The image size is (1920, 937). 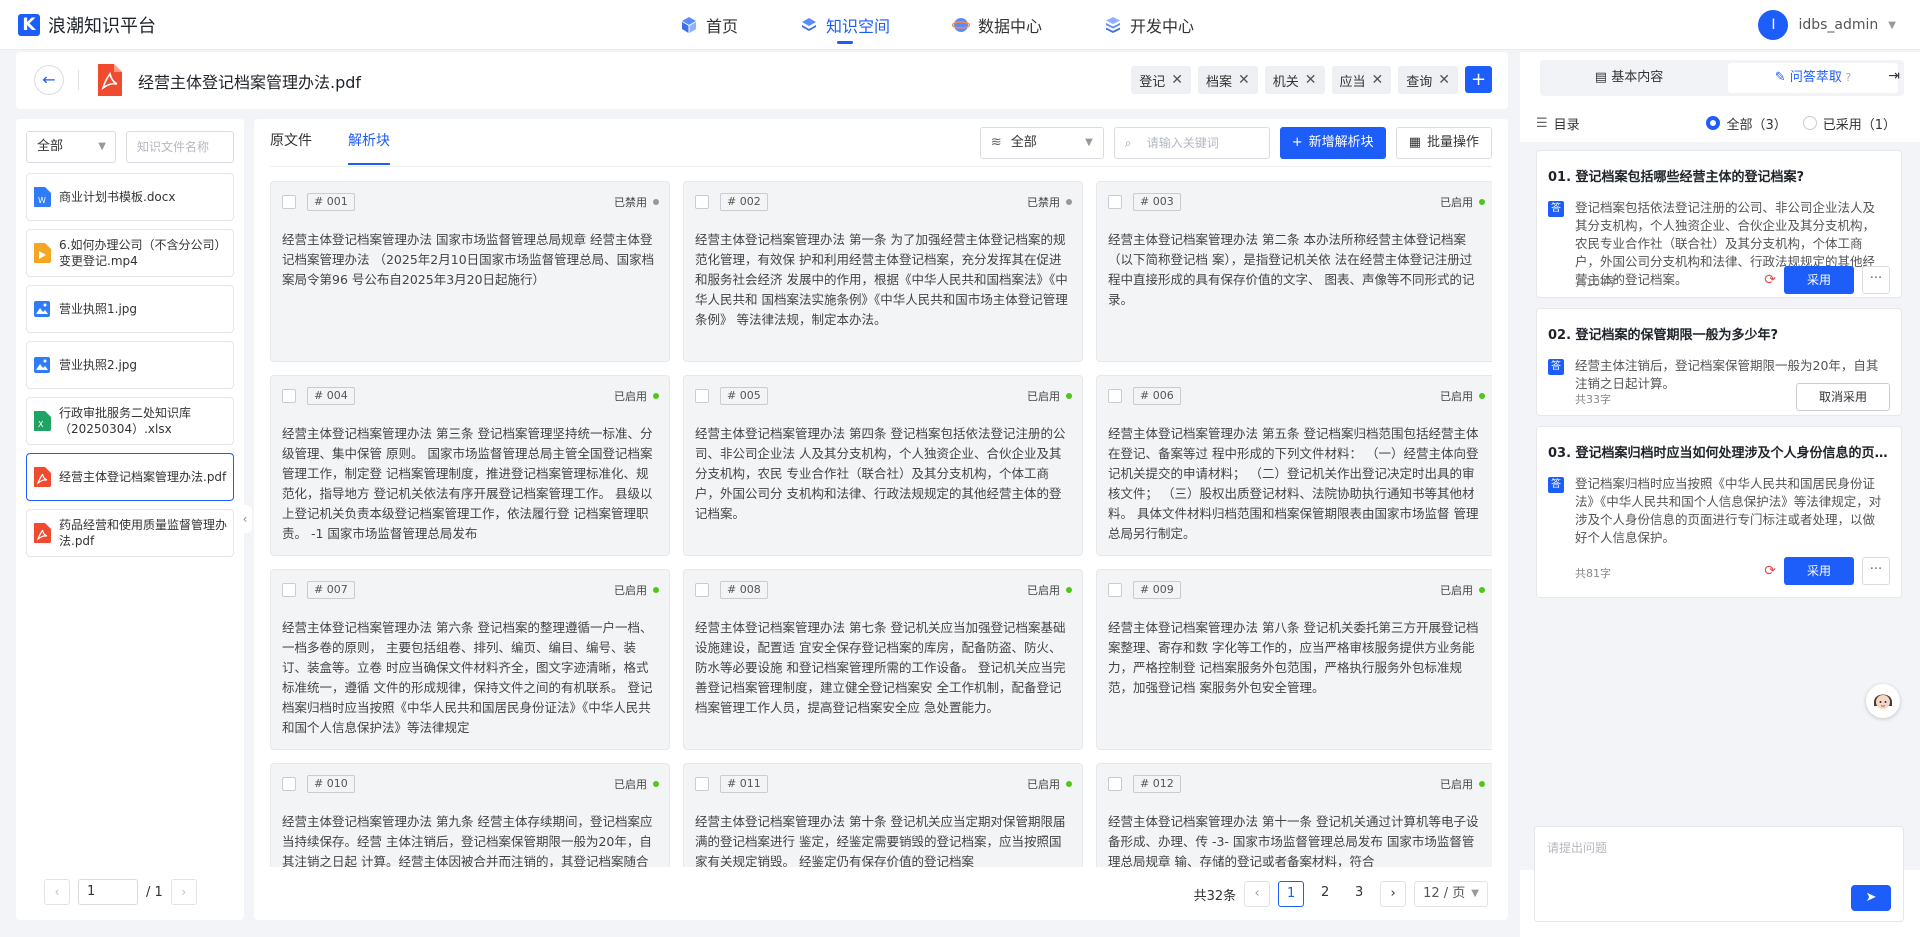 I want to click on tag: 应当 ✕, so click(x=1361, y=80).